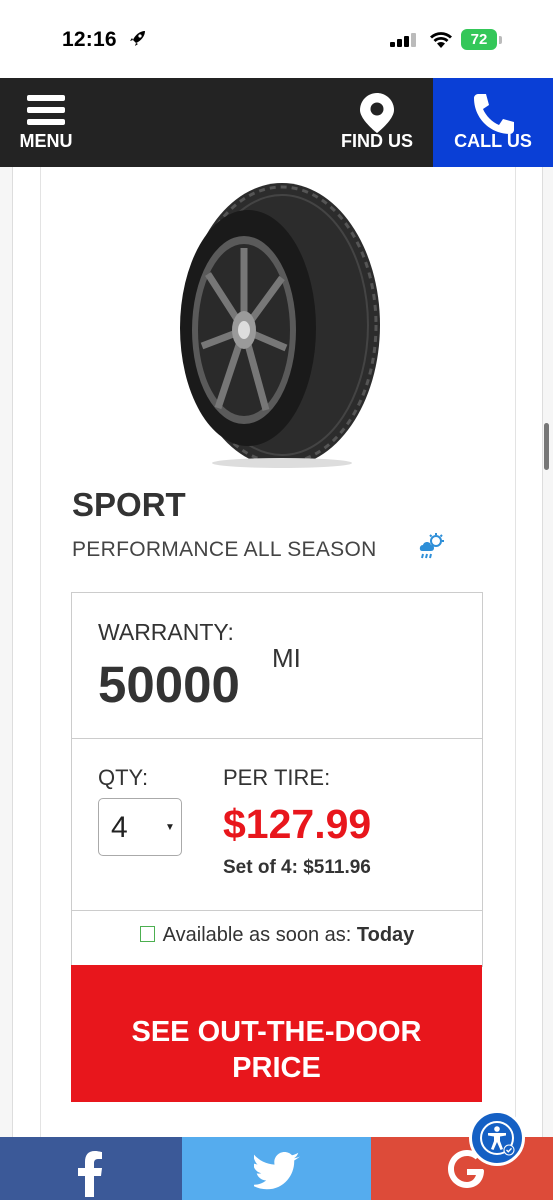 The image size is (553, 1200). I want to click on availability-box: Available as soon as: Today, so click(277, 938).